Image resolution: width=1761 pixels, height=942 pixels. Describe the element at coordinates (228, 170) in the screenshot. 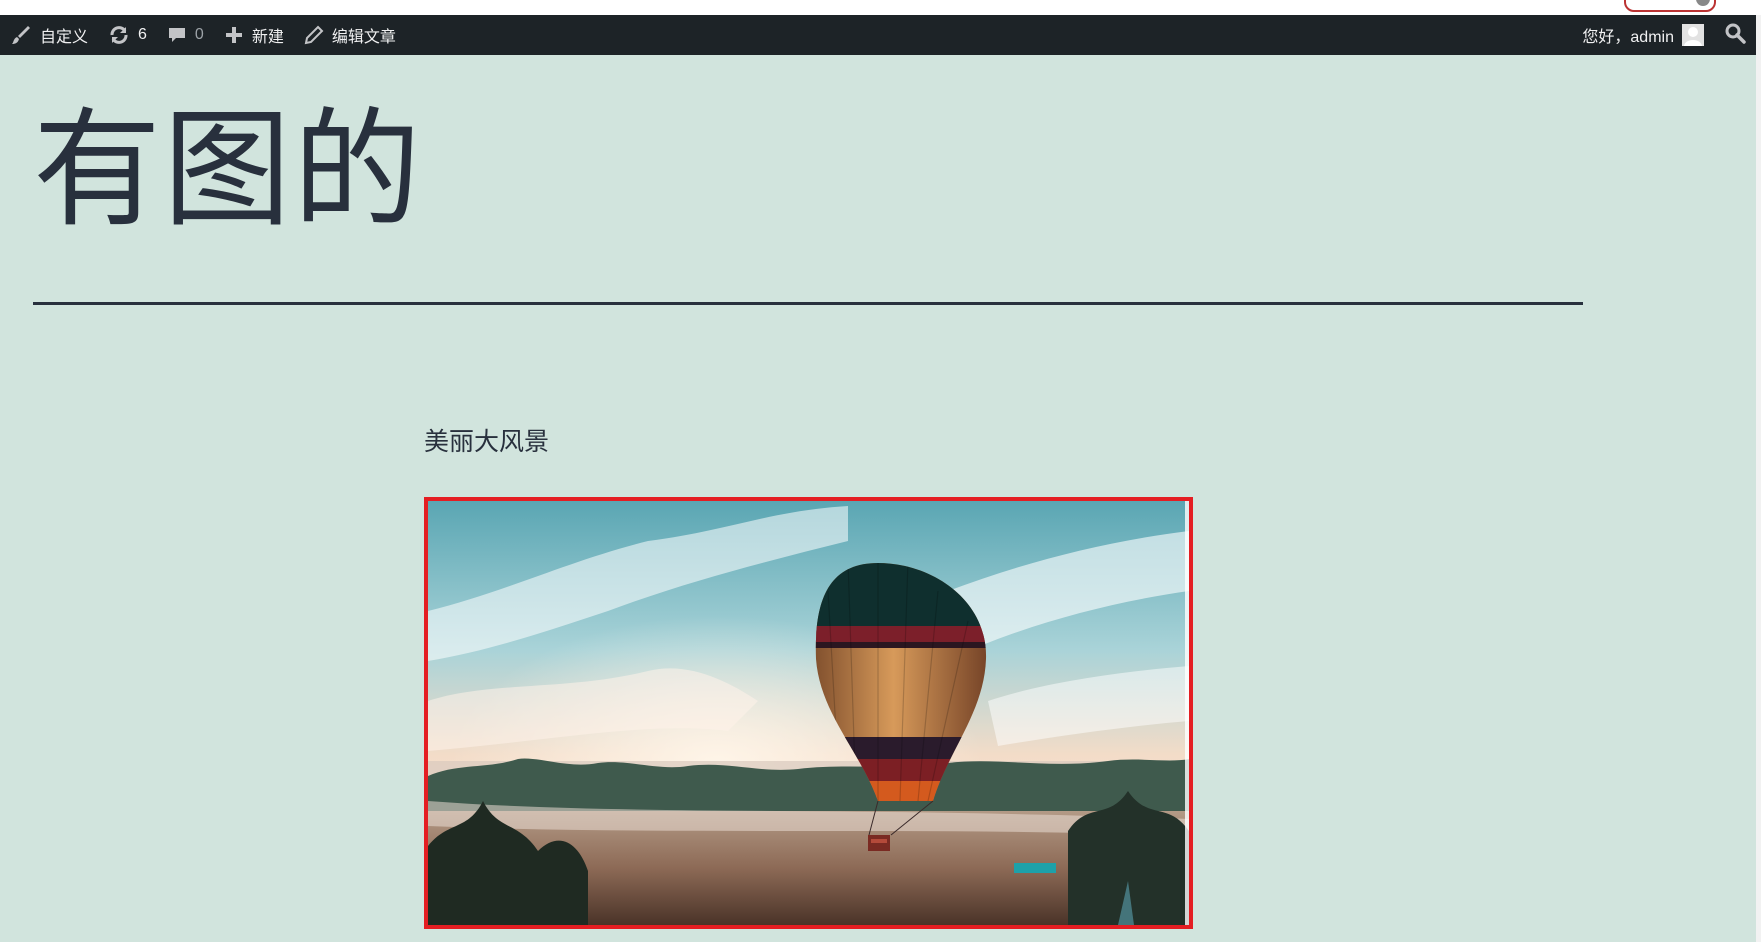

I see `page-title: 有图的` at that location.